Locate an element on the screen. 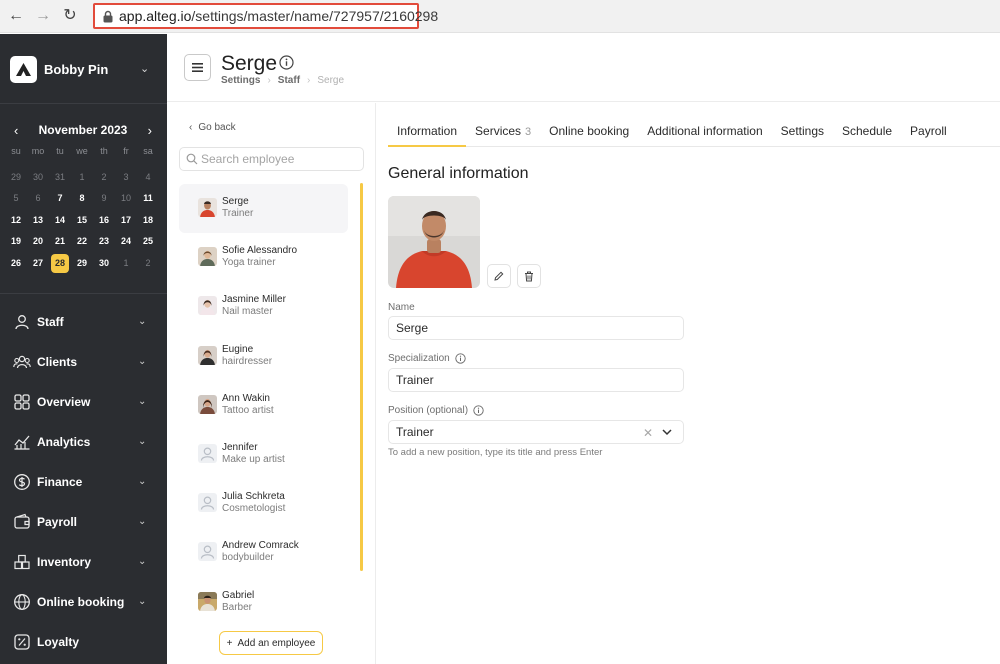 This screenshot has height=664, width=1000. employee-list-item: Sofie Alessandro Yoga trainer is located at coordinates (263, 257).